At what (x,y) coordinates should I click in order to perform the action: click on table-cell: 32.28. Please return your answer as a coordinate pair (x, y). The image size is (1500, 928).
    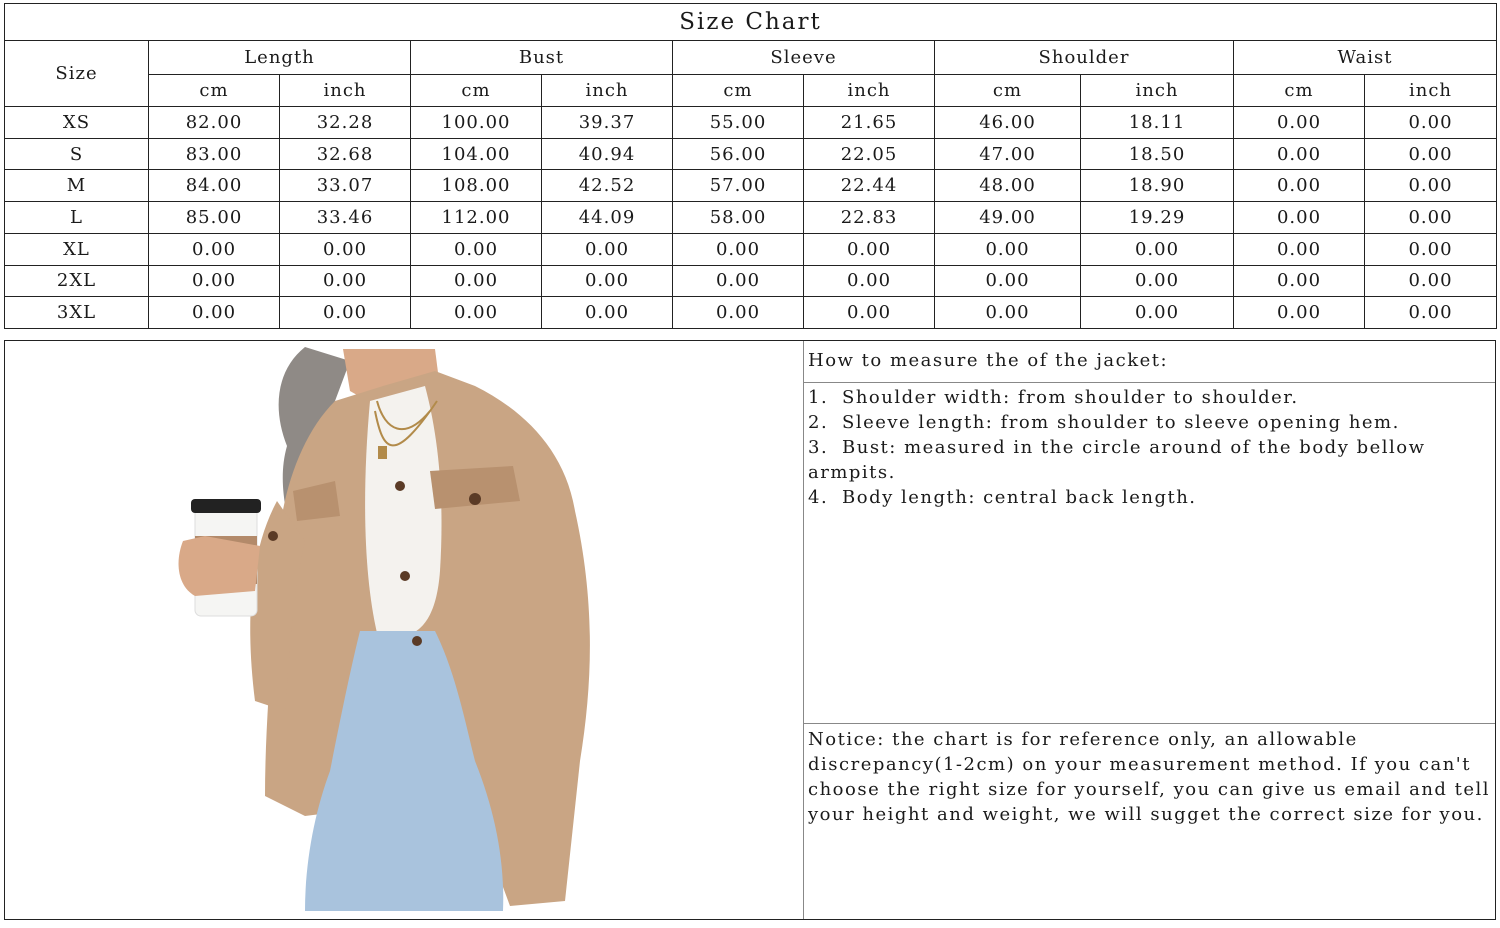
    Looking at the image, I should click on (345, 122).